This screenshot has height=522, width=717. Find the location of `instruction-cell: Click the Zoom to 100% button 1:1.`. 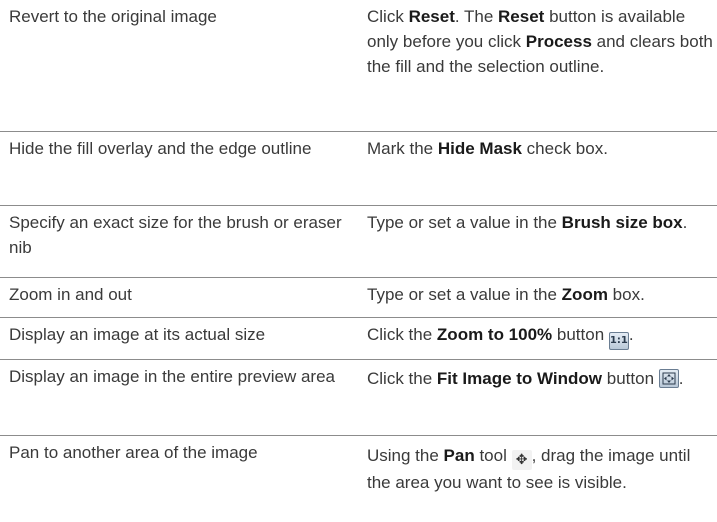

instruction-cell: Click the Zoom to 100% button 1:1. is located at coordinates (539, 338).